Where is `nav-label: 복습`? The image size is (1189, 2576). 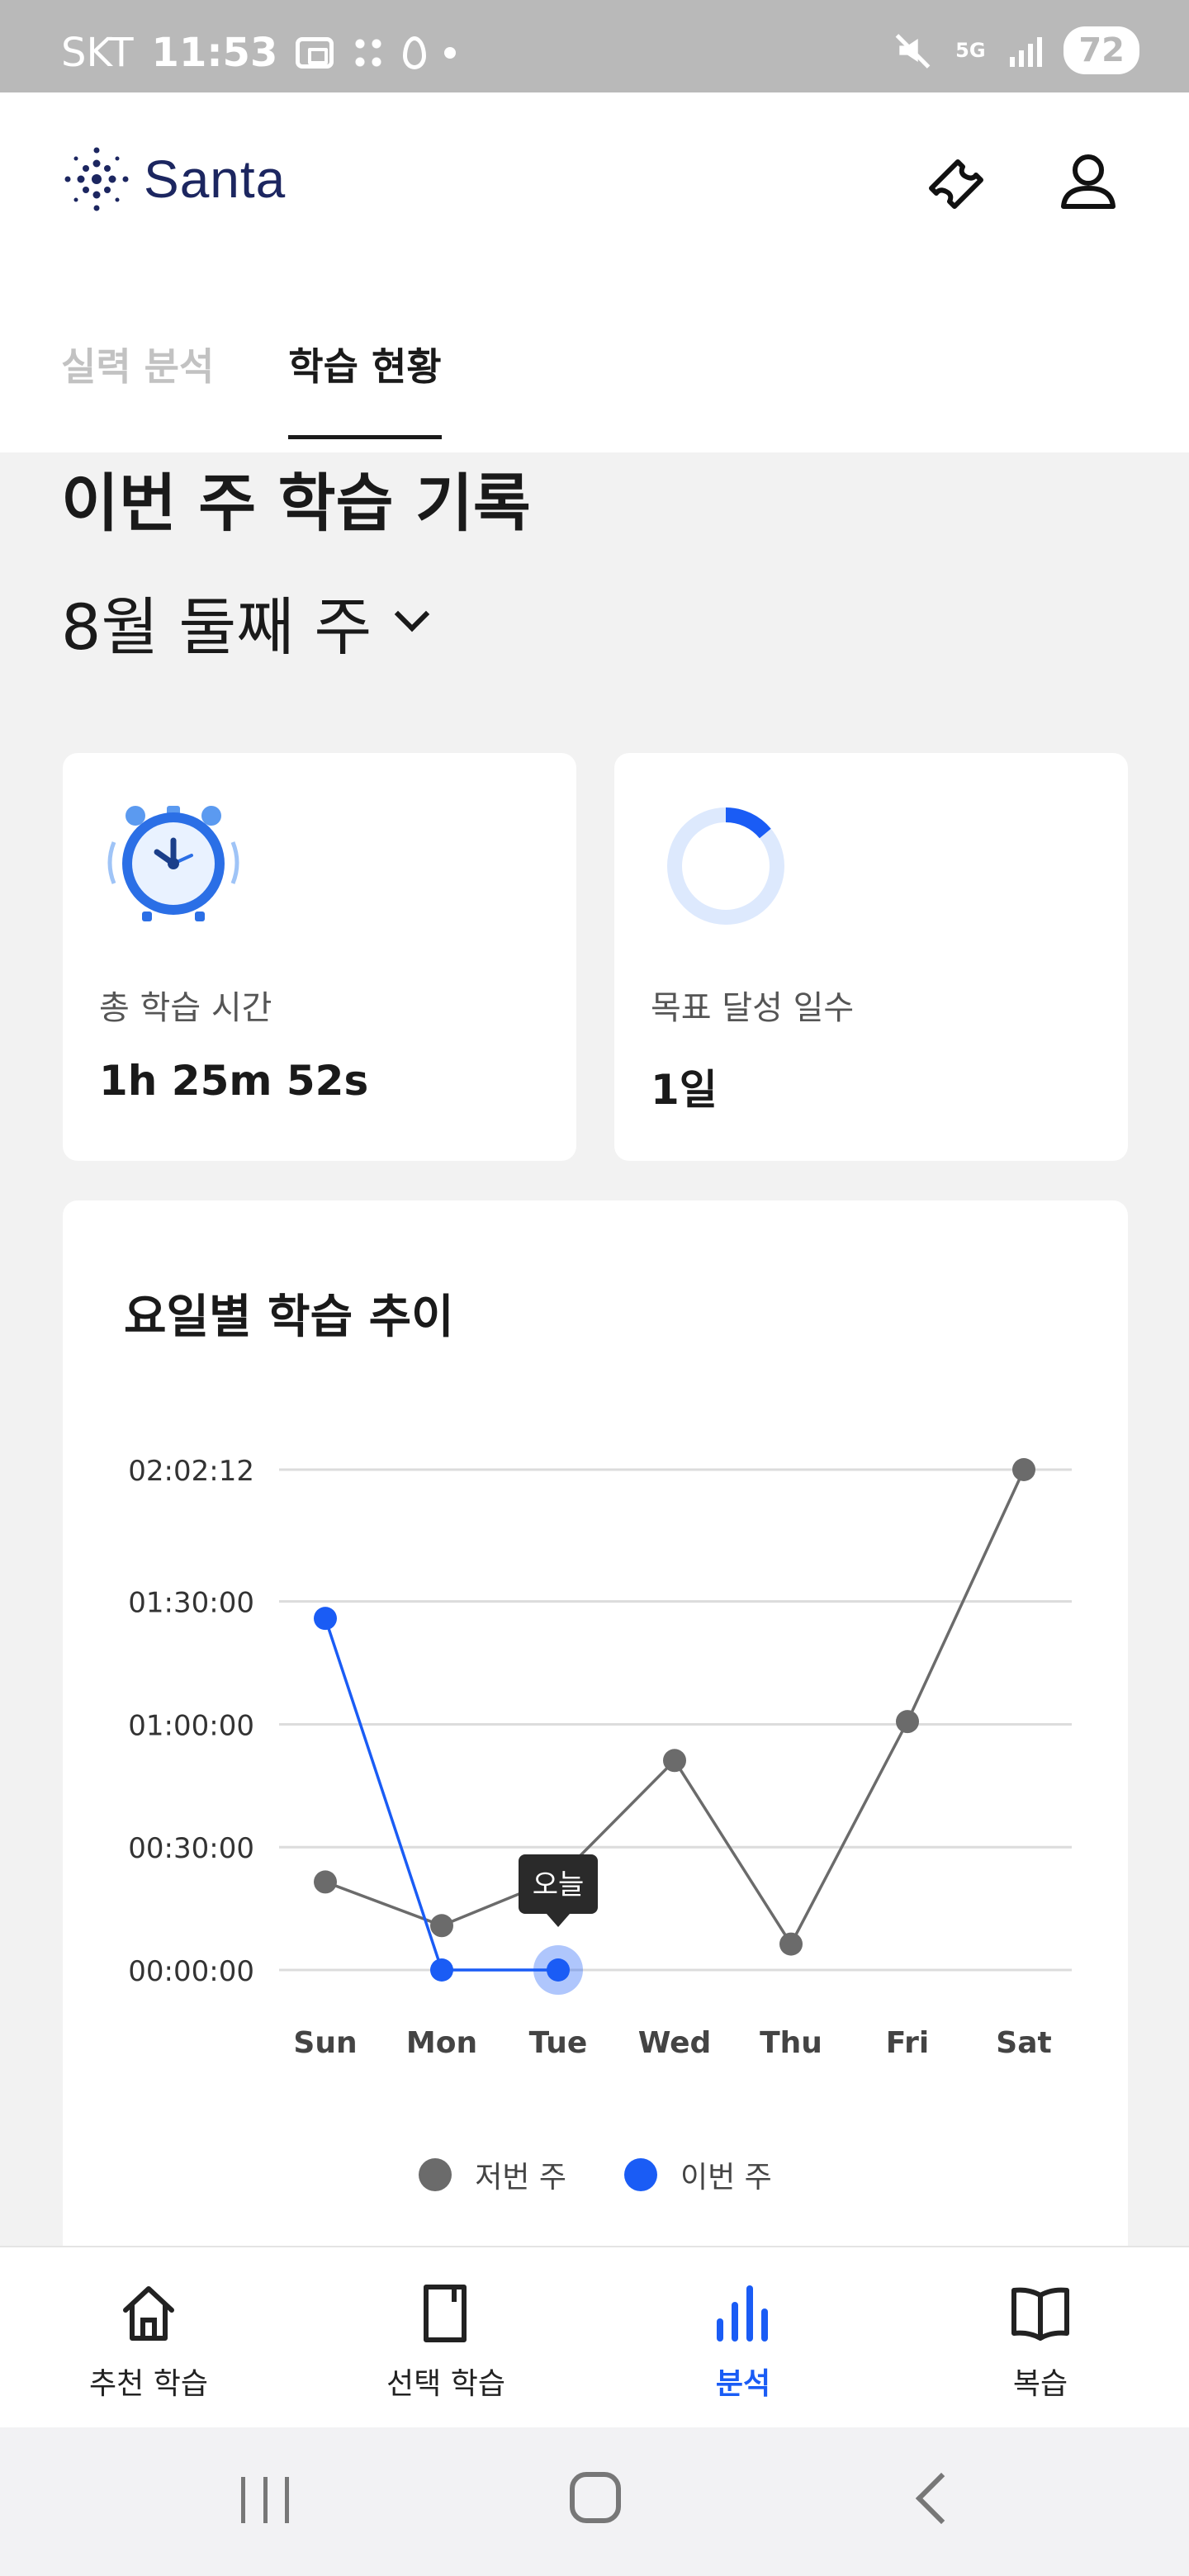 nav-label: 복습 is located at coordinates (1040, 2384).